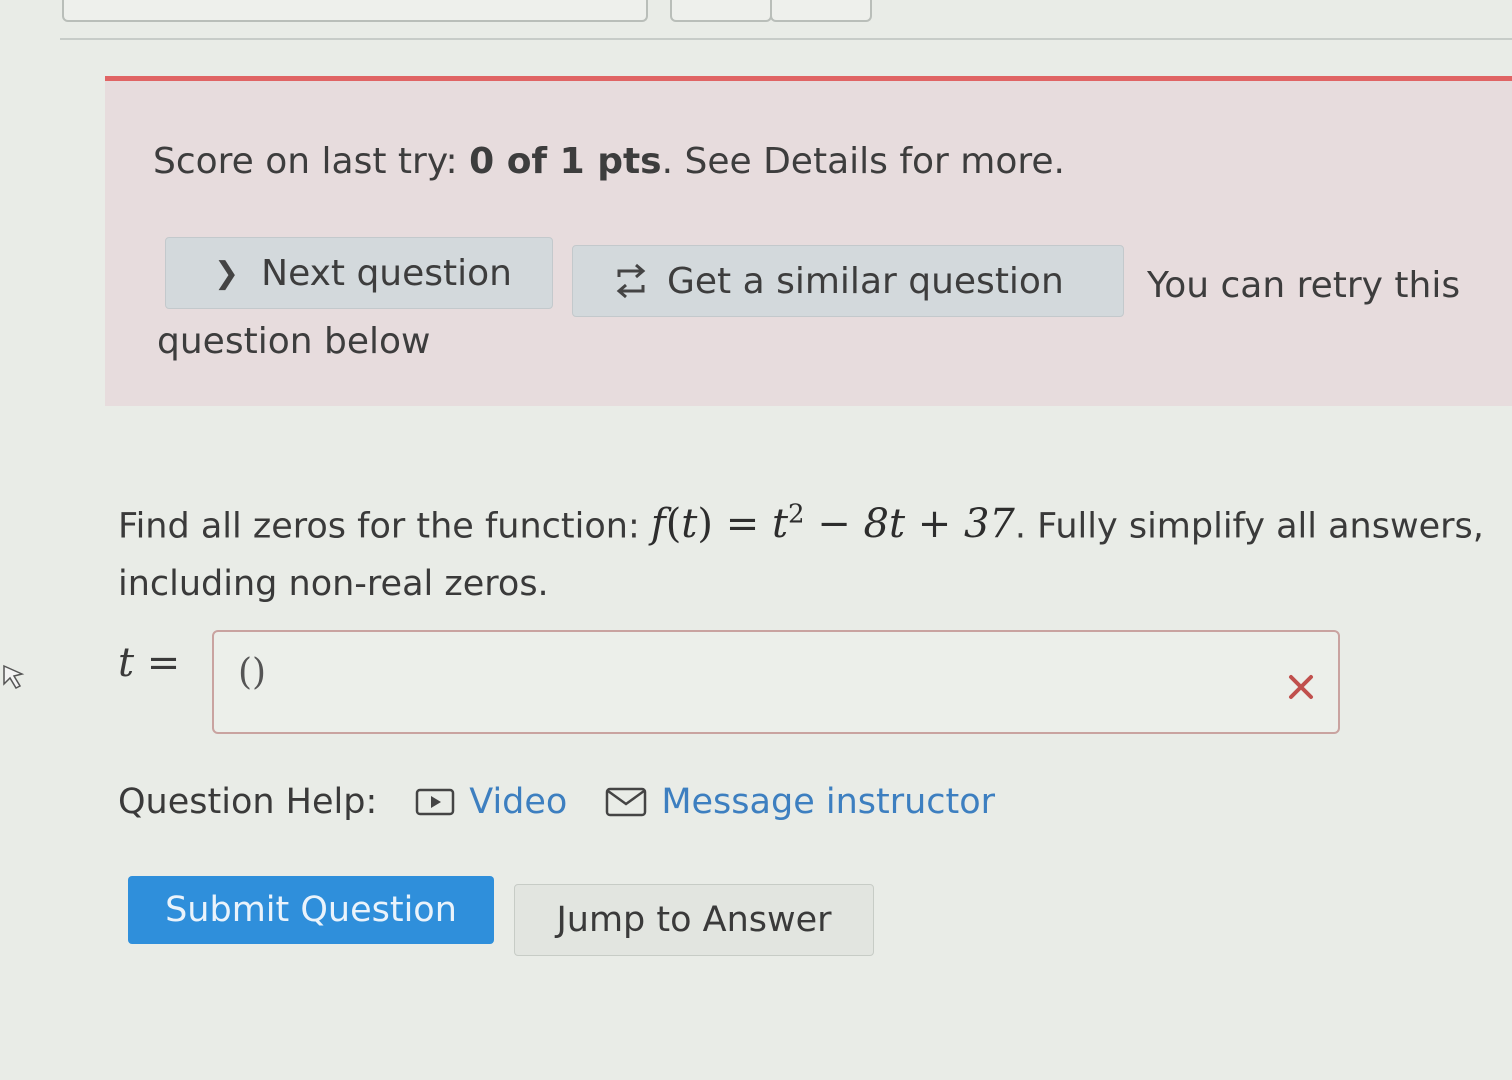 The width and height of the screenshot is (1512, 1080). I want to click on envelope-icon, so click(626, 802).